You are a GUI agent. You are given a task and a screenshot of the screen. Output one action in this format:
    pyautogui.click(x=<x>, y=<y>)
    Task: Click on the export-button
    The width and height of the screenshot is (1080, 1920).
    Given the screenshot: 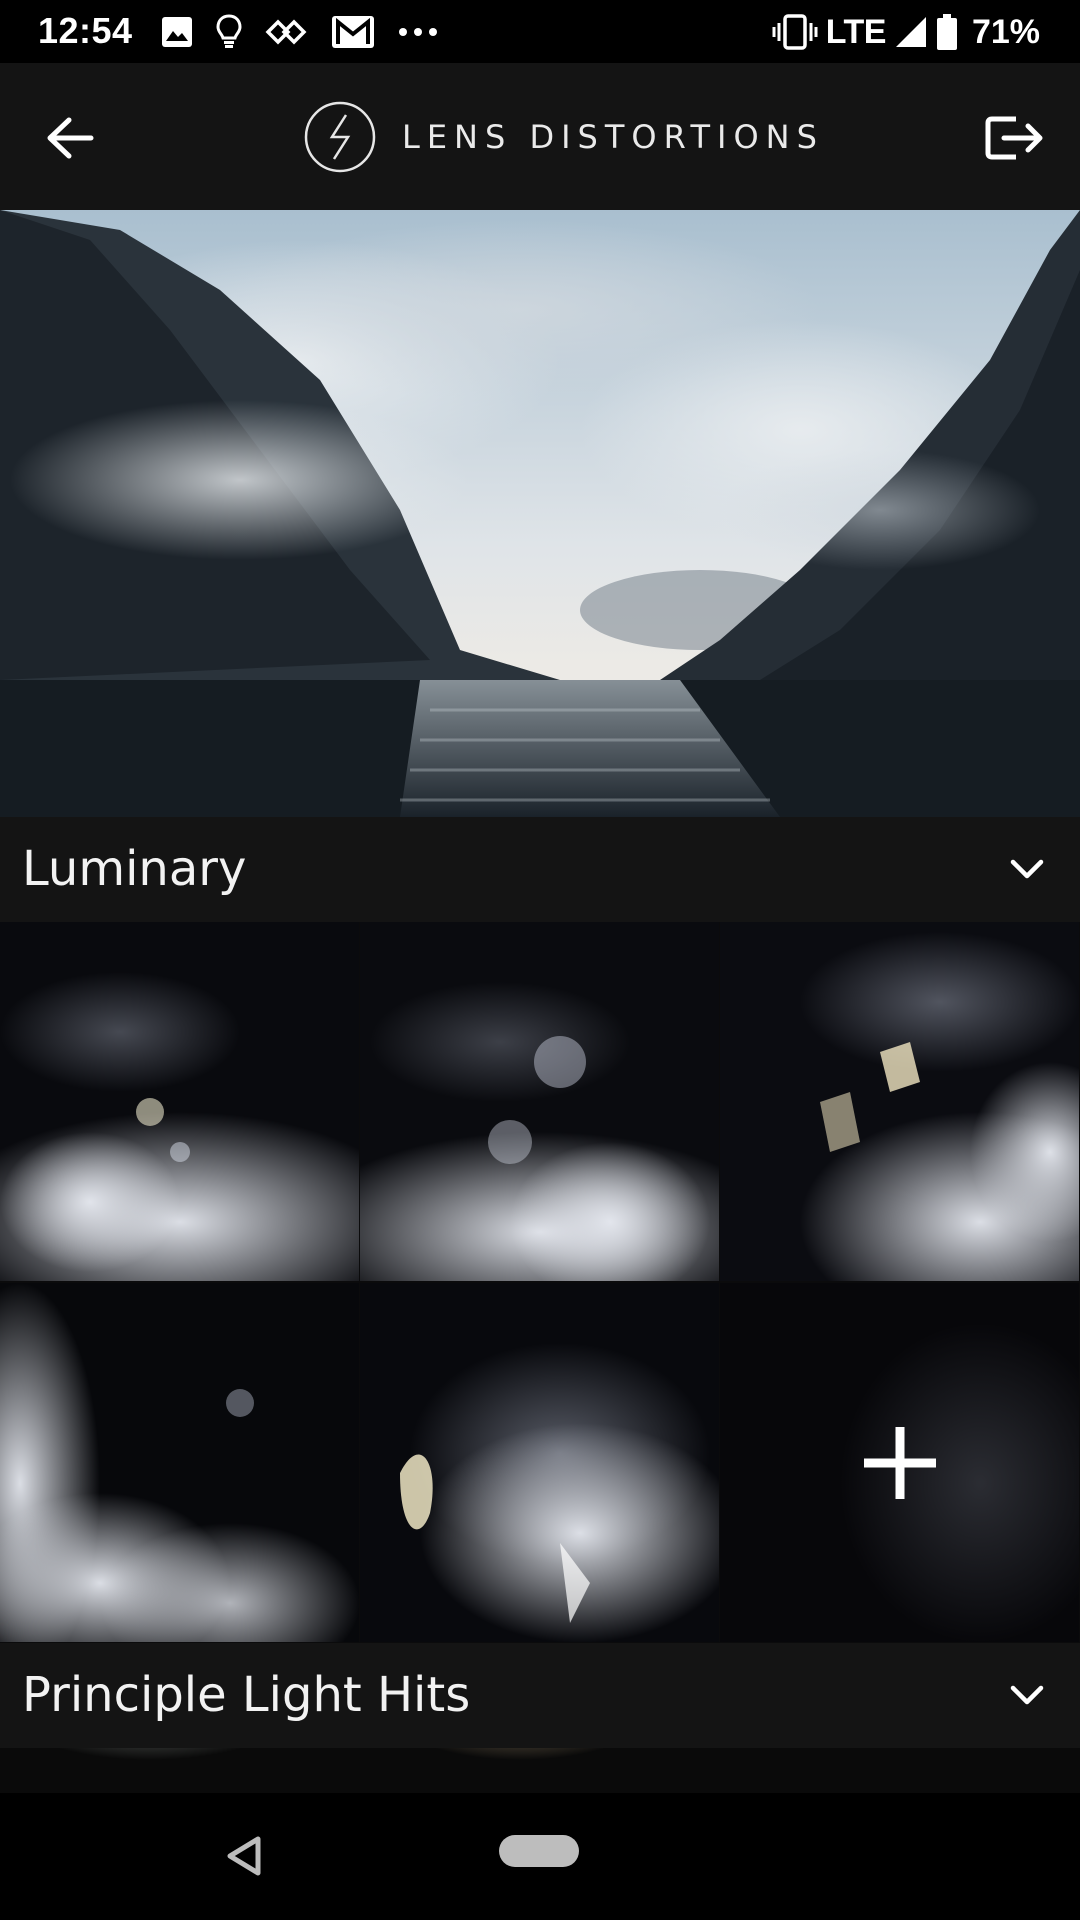 What is the action you would take?
    pyautogui.click(x=1015, y=138)
    